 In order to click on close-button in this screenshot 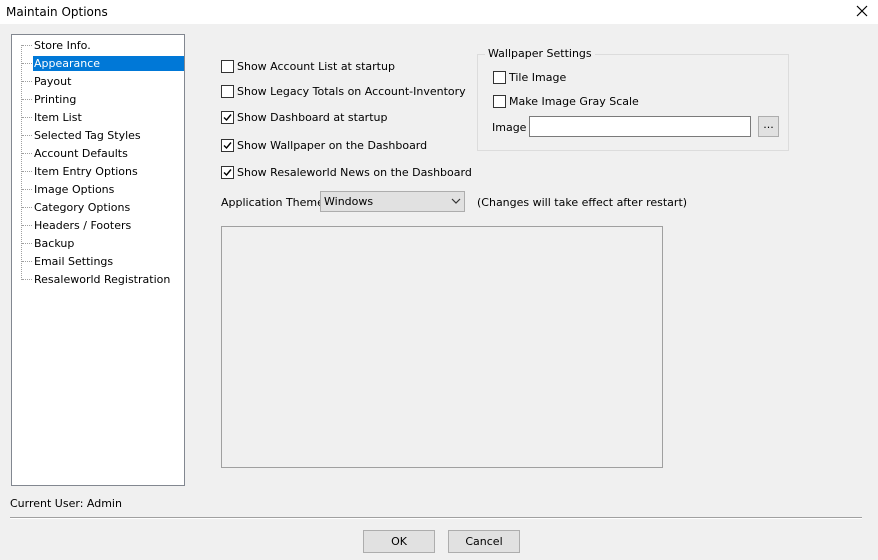, I will do `click(862, 11)`.